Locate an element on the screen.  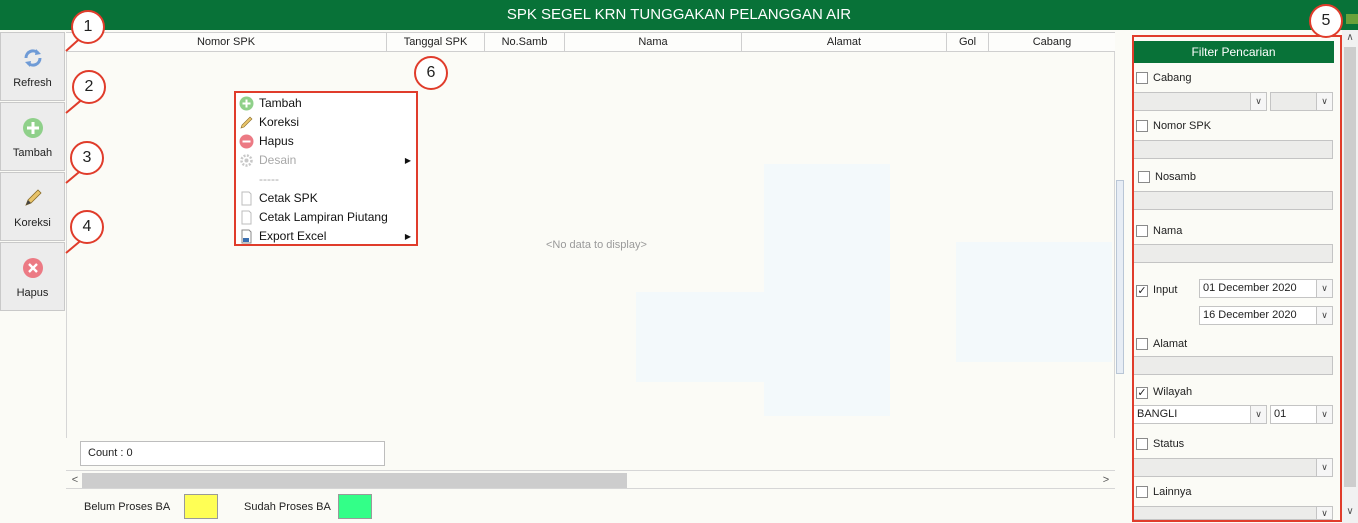
callout-badge: 5 is located at coordinates (1326, 21).